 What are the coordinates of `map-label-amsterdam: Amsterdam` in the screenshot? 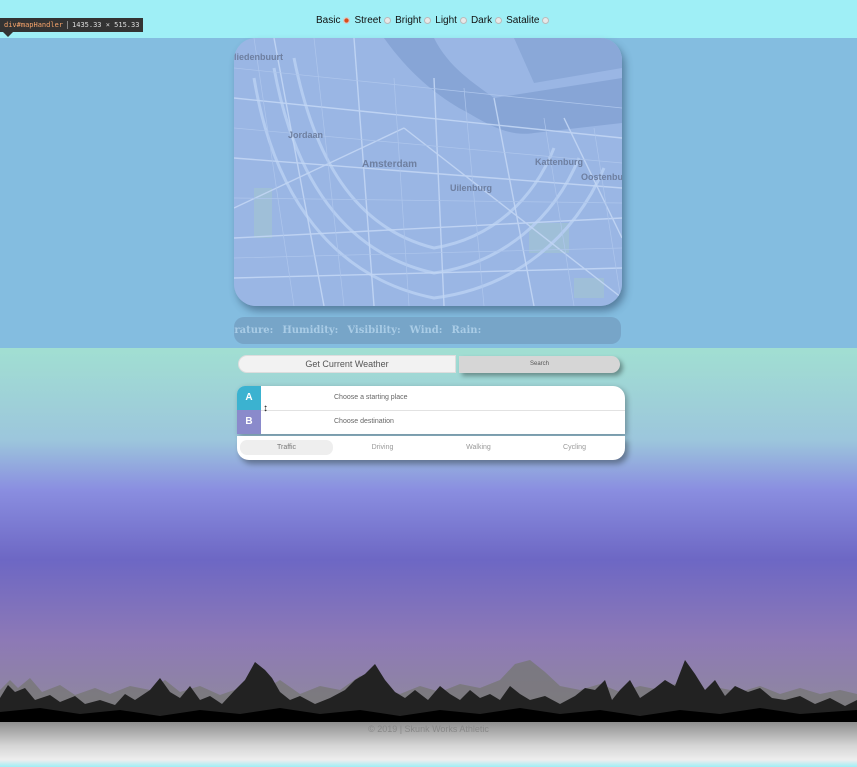 It's located at (390, 164).